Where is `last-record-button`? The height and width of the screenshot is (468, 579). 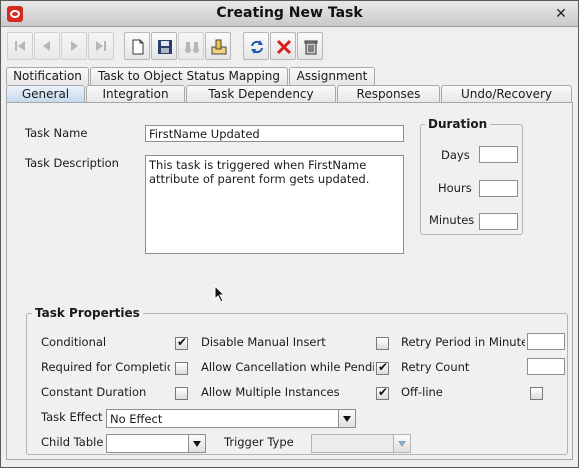 last-record-button is located at coordinates (101, 46).